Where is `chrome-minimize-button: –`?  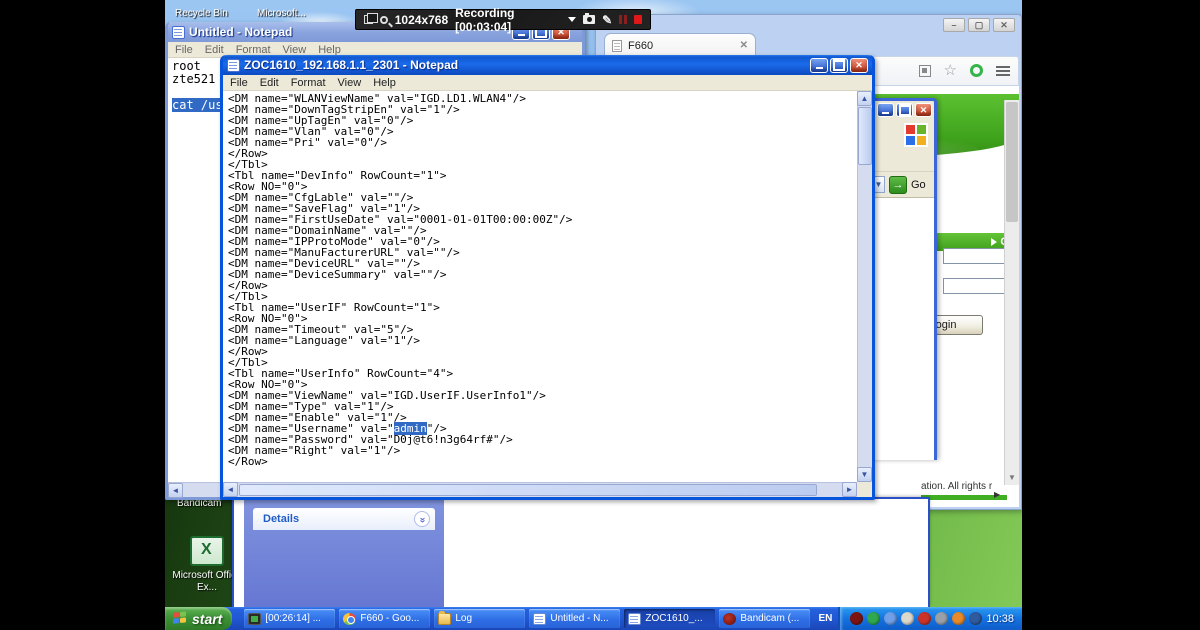
chrome-minimize-button: – is located at coordinates (954, 25).